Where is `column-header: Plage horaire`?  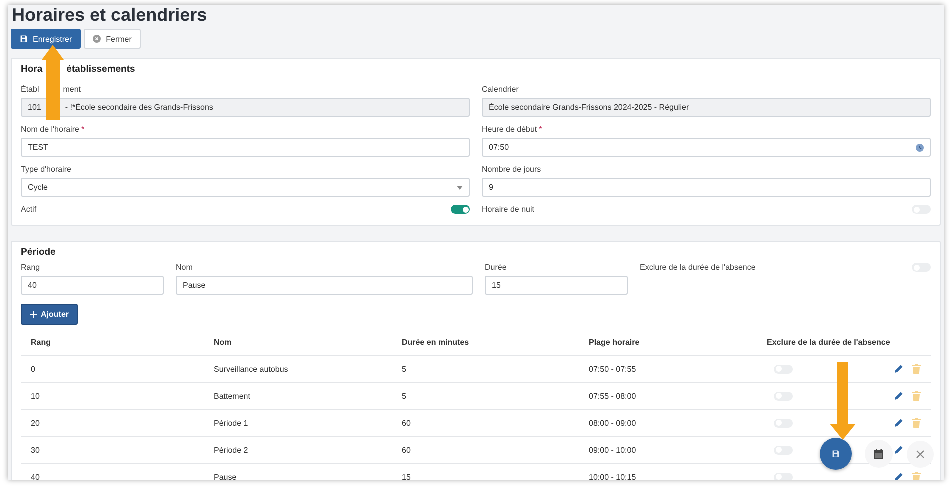 column-header: Plage horaire is located at coordinates (614, 342).